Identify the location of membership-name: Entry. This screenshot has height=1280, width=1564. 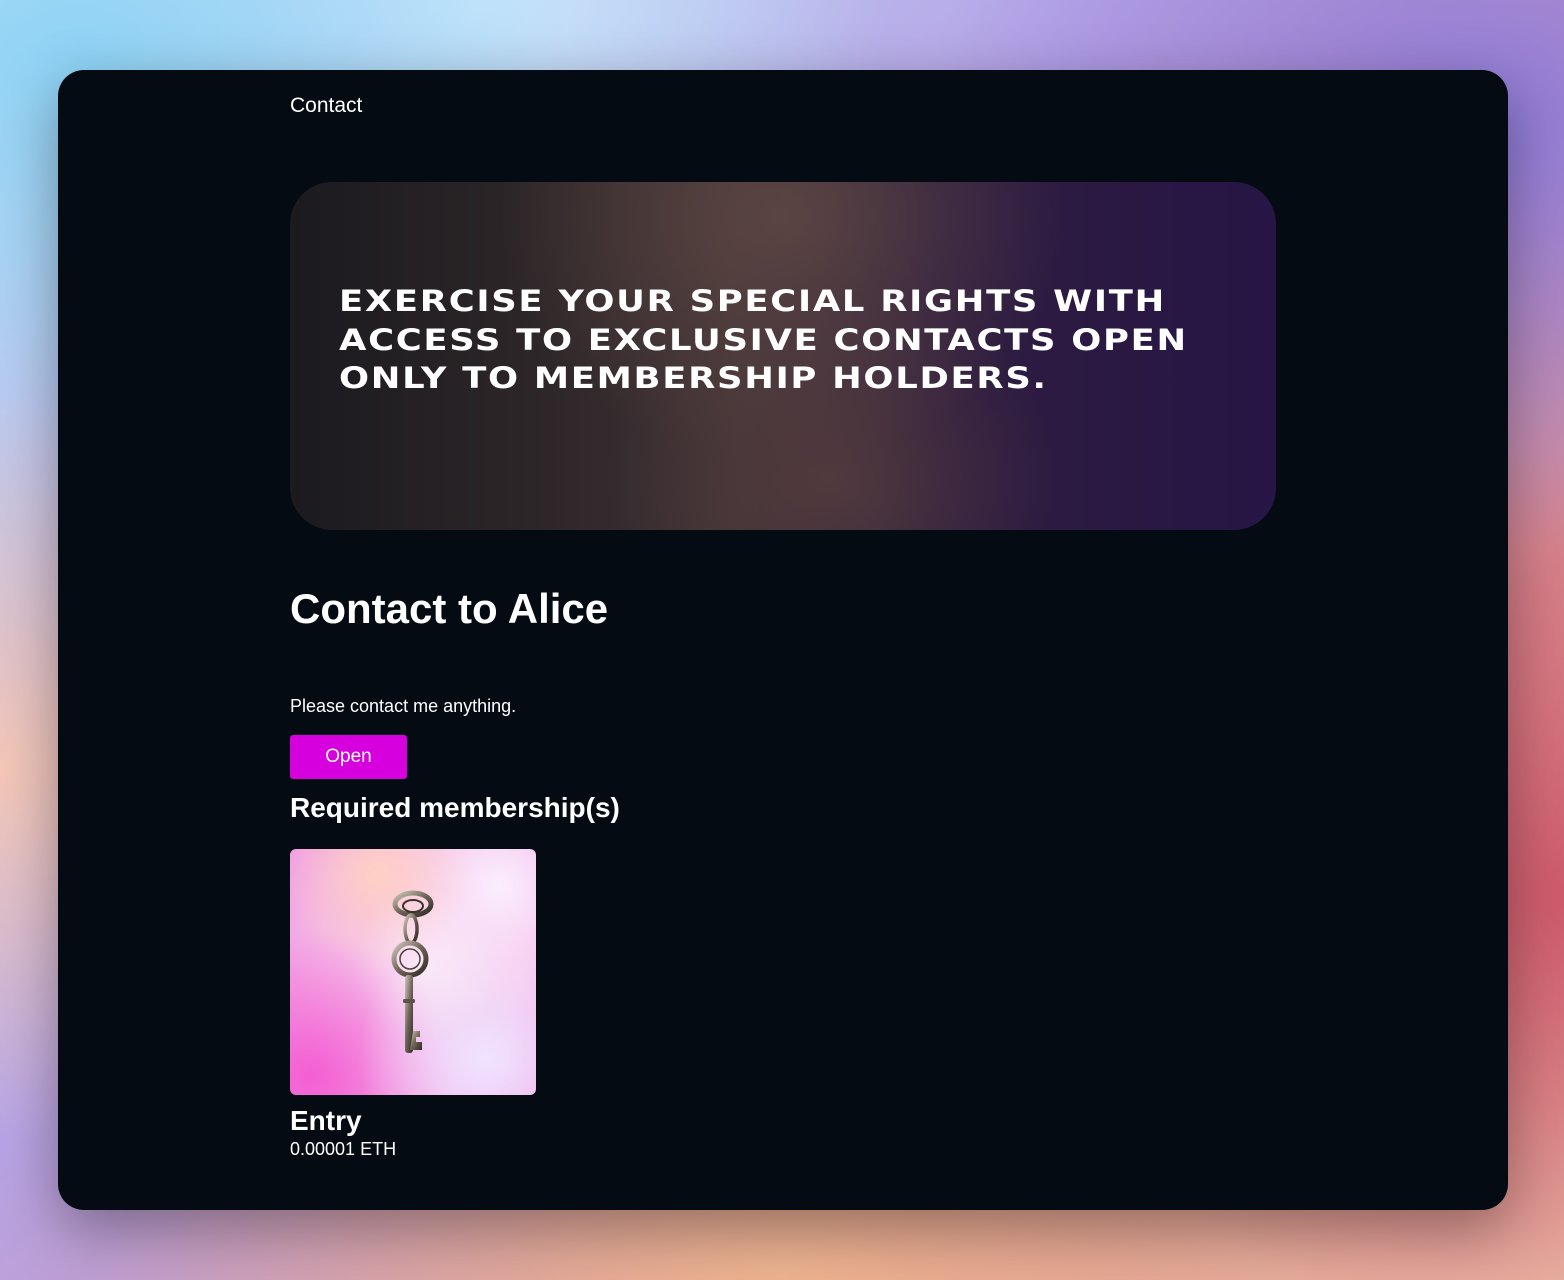
(326, 1120).